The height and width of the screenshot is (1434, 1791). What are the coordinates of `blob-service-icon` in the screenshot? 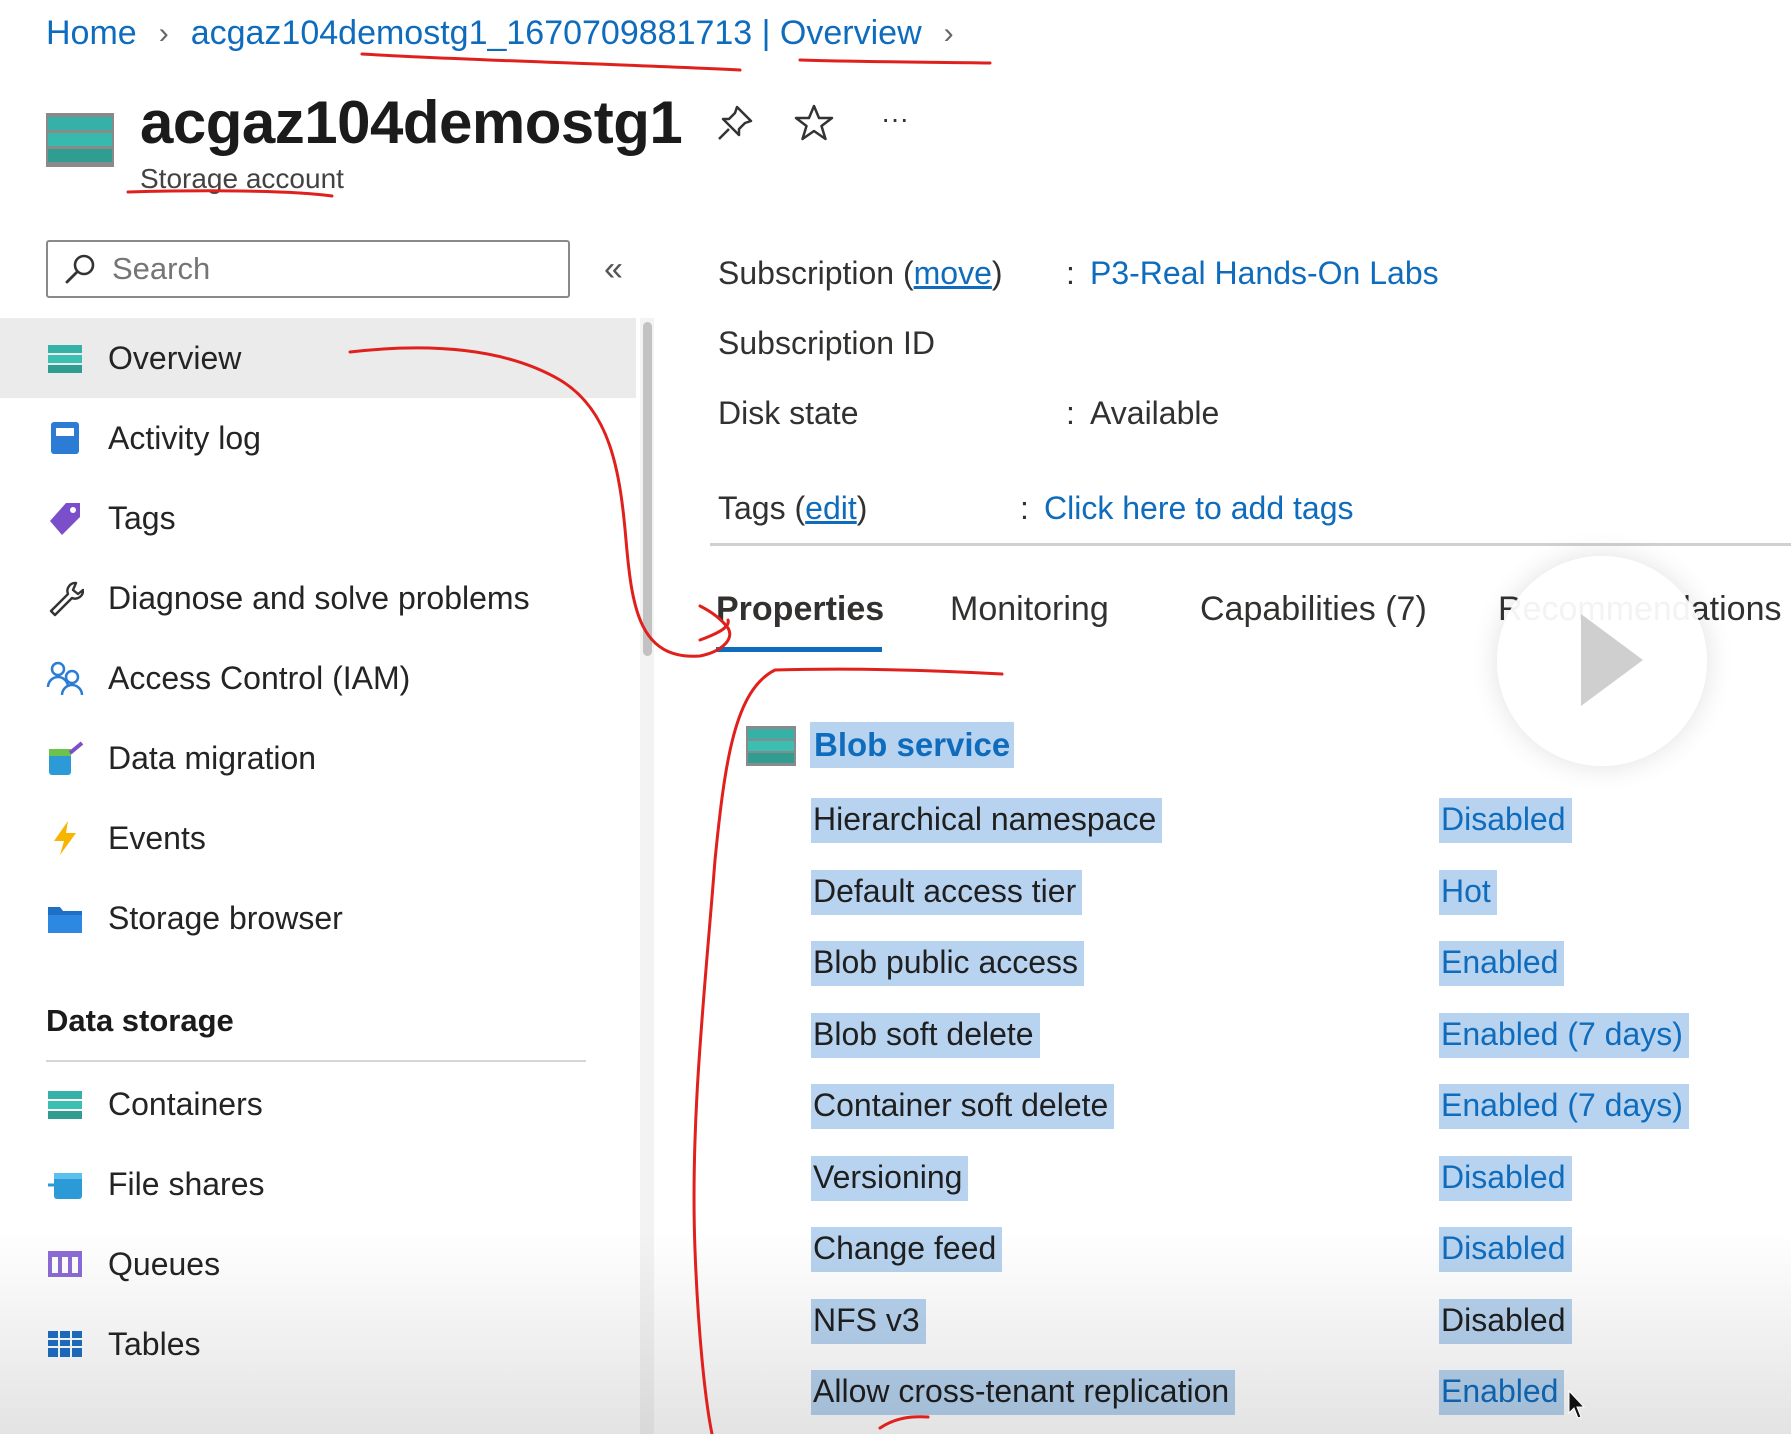 It's located at (771, 746).